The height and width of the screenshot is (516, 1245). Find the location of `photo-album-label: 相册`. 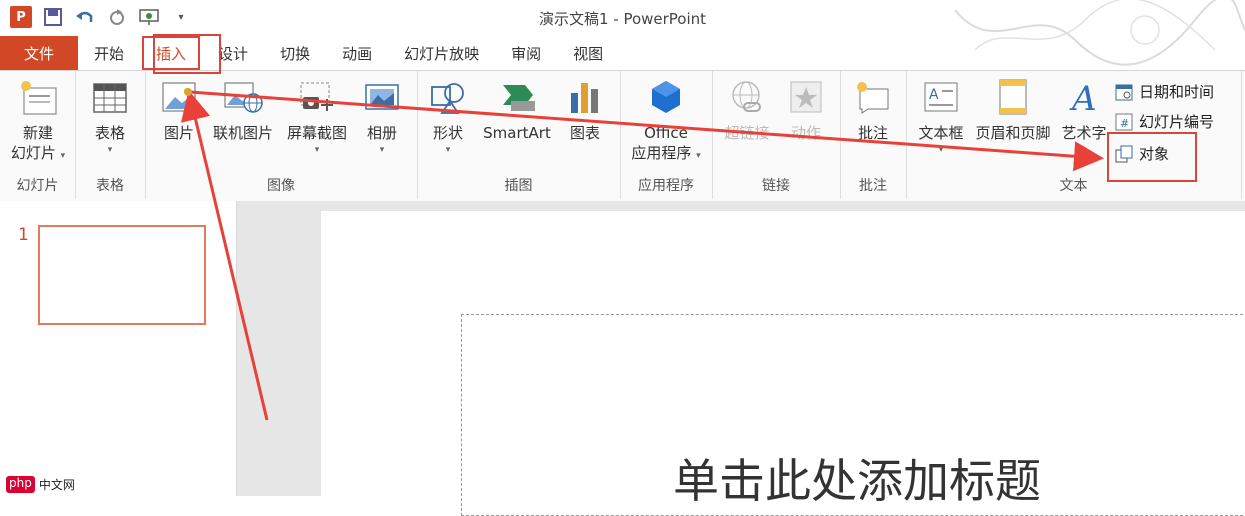

photo-album-label: 相册 is located at coordinates (381, 133).